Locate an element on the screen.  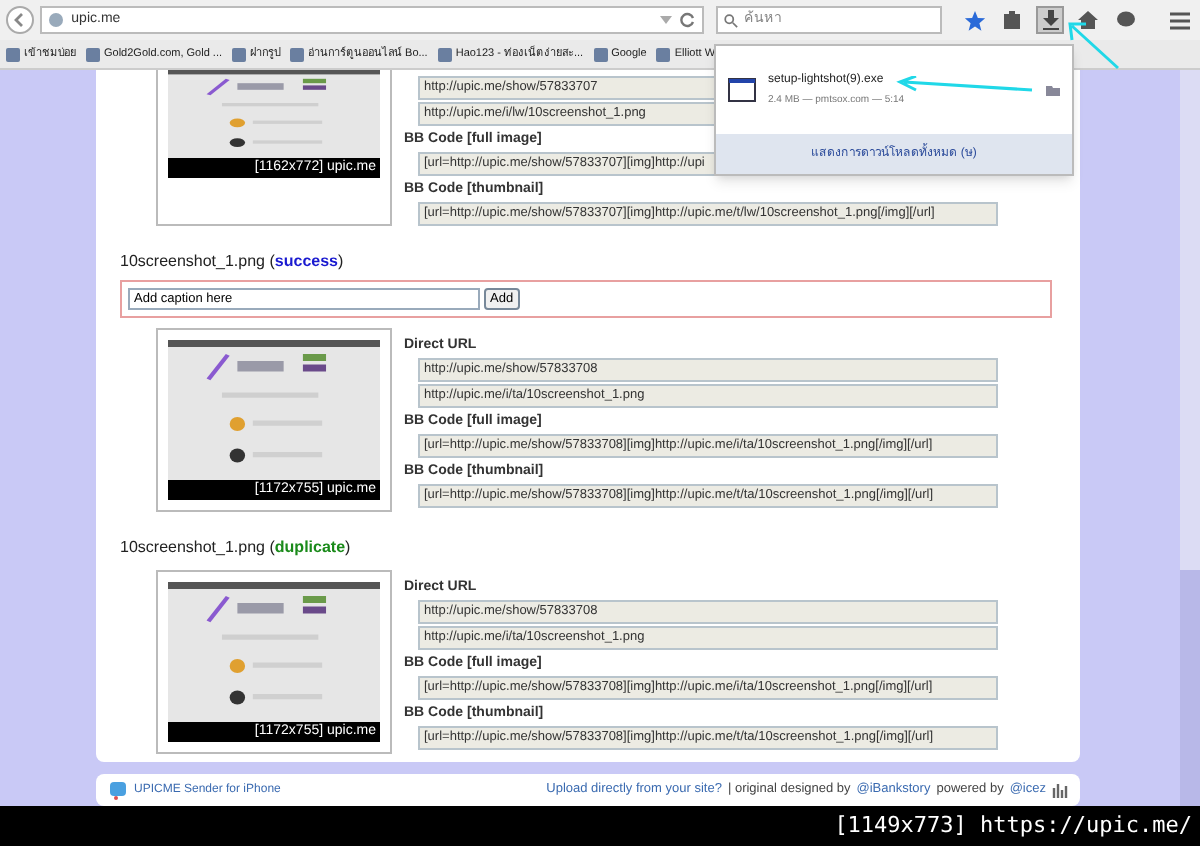
home-icon is located at coordinates (1088, 20).